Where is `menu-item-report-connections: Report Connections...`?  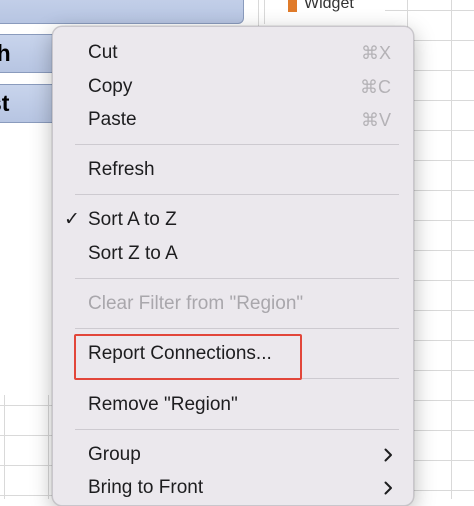
menu-item-report-connections: Report Connections... is located at coordinates (233, 354).